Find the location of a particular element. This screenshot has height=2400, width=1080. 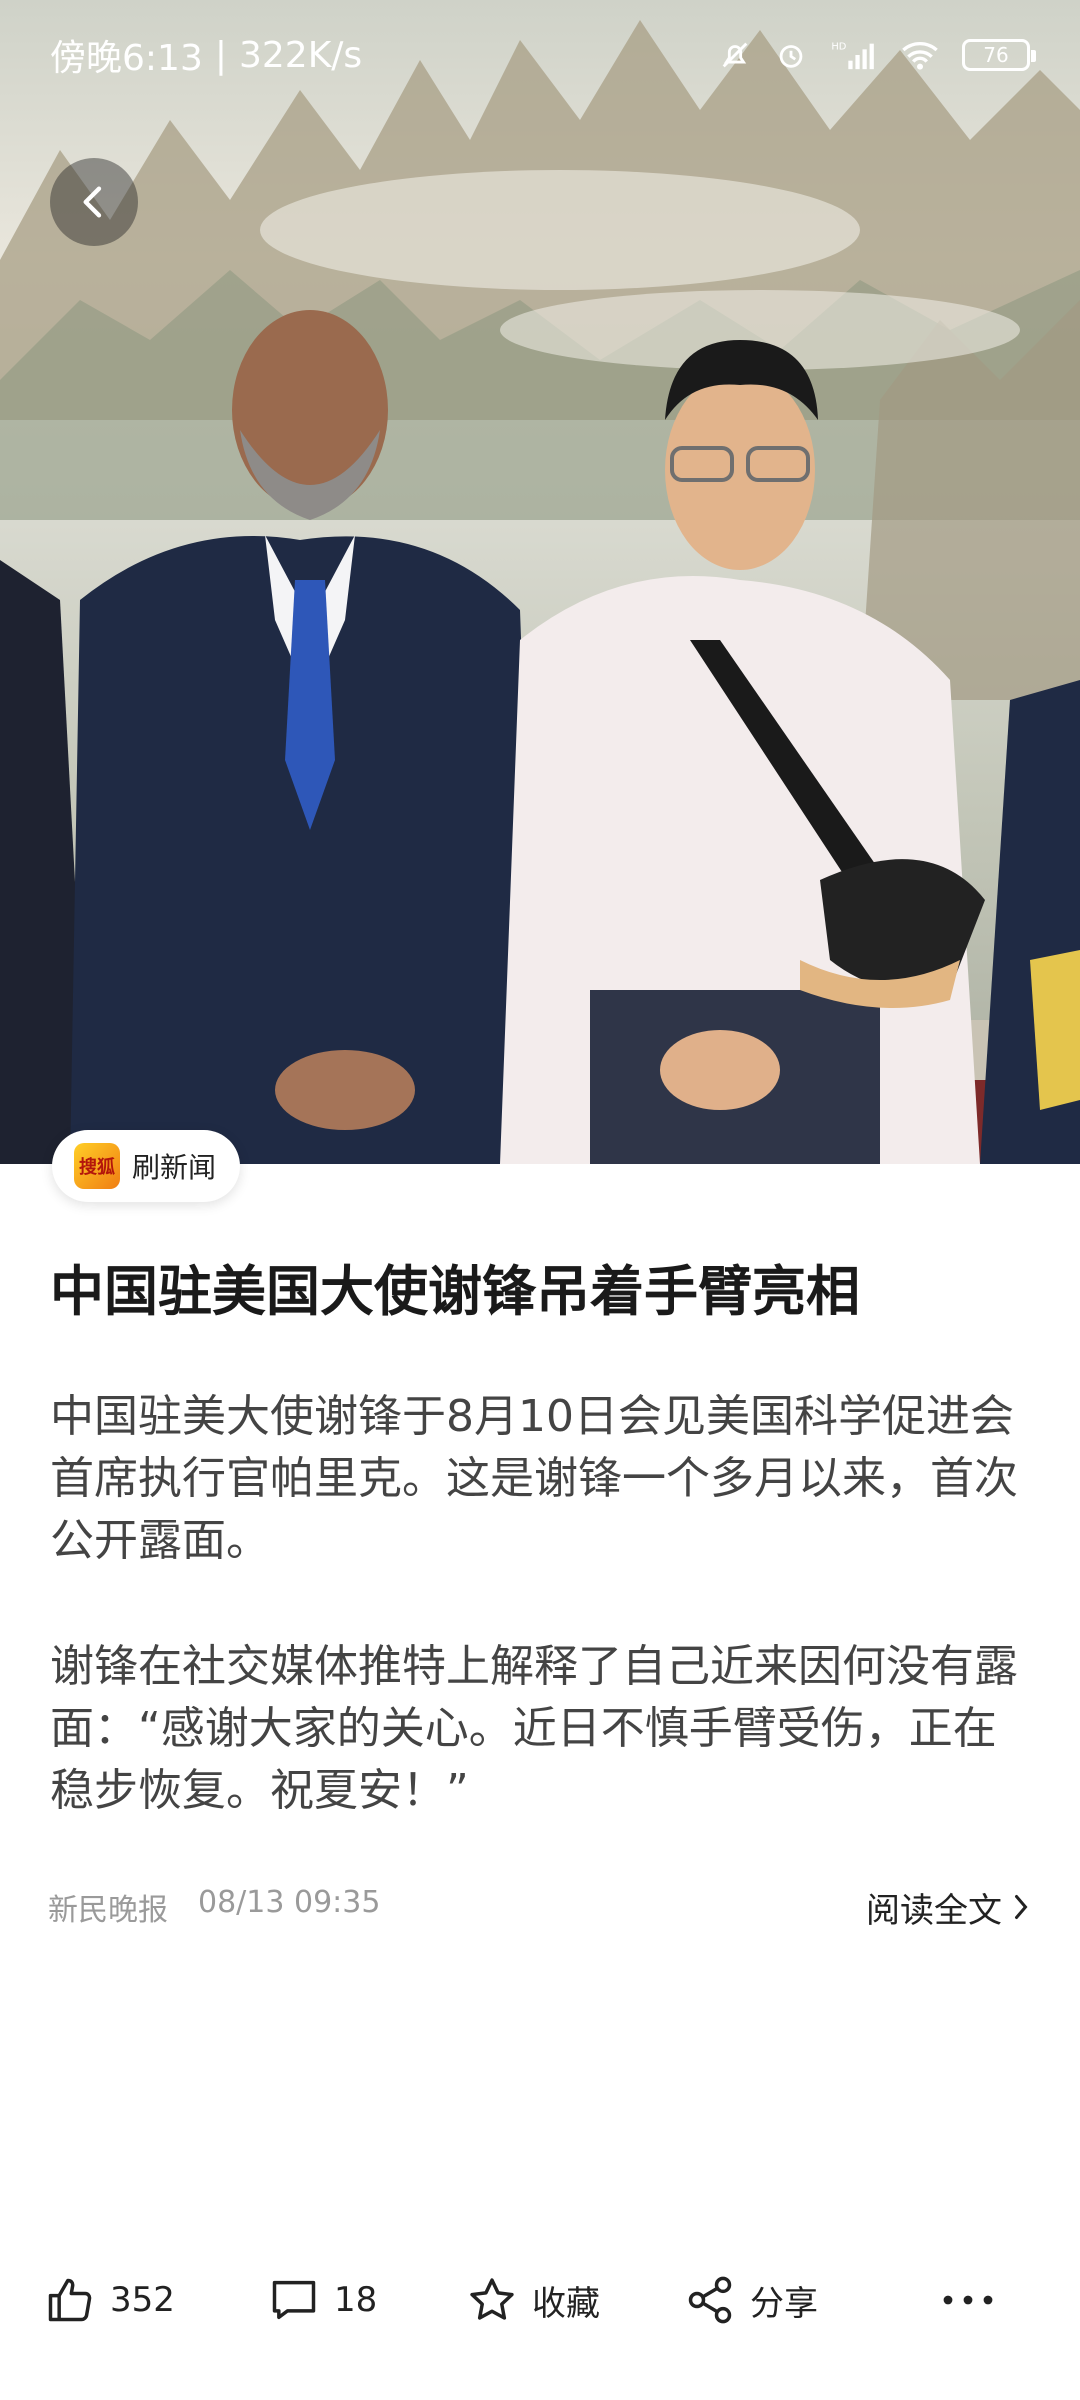

share-label: 分享 is located at coordinates (784, 2303).